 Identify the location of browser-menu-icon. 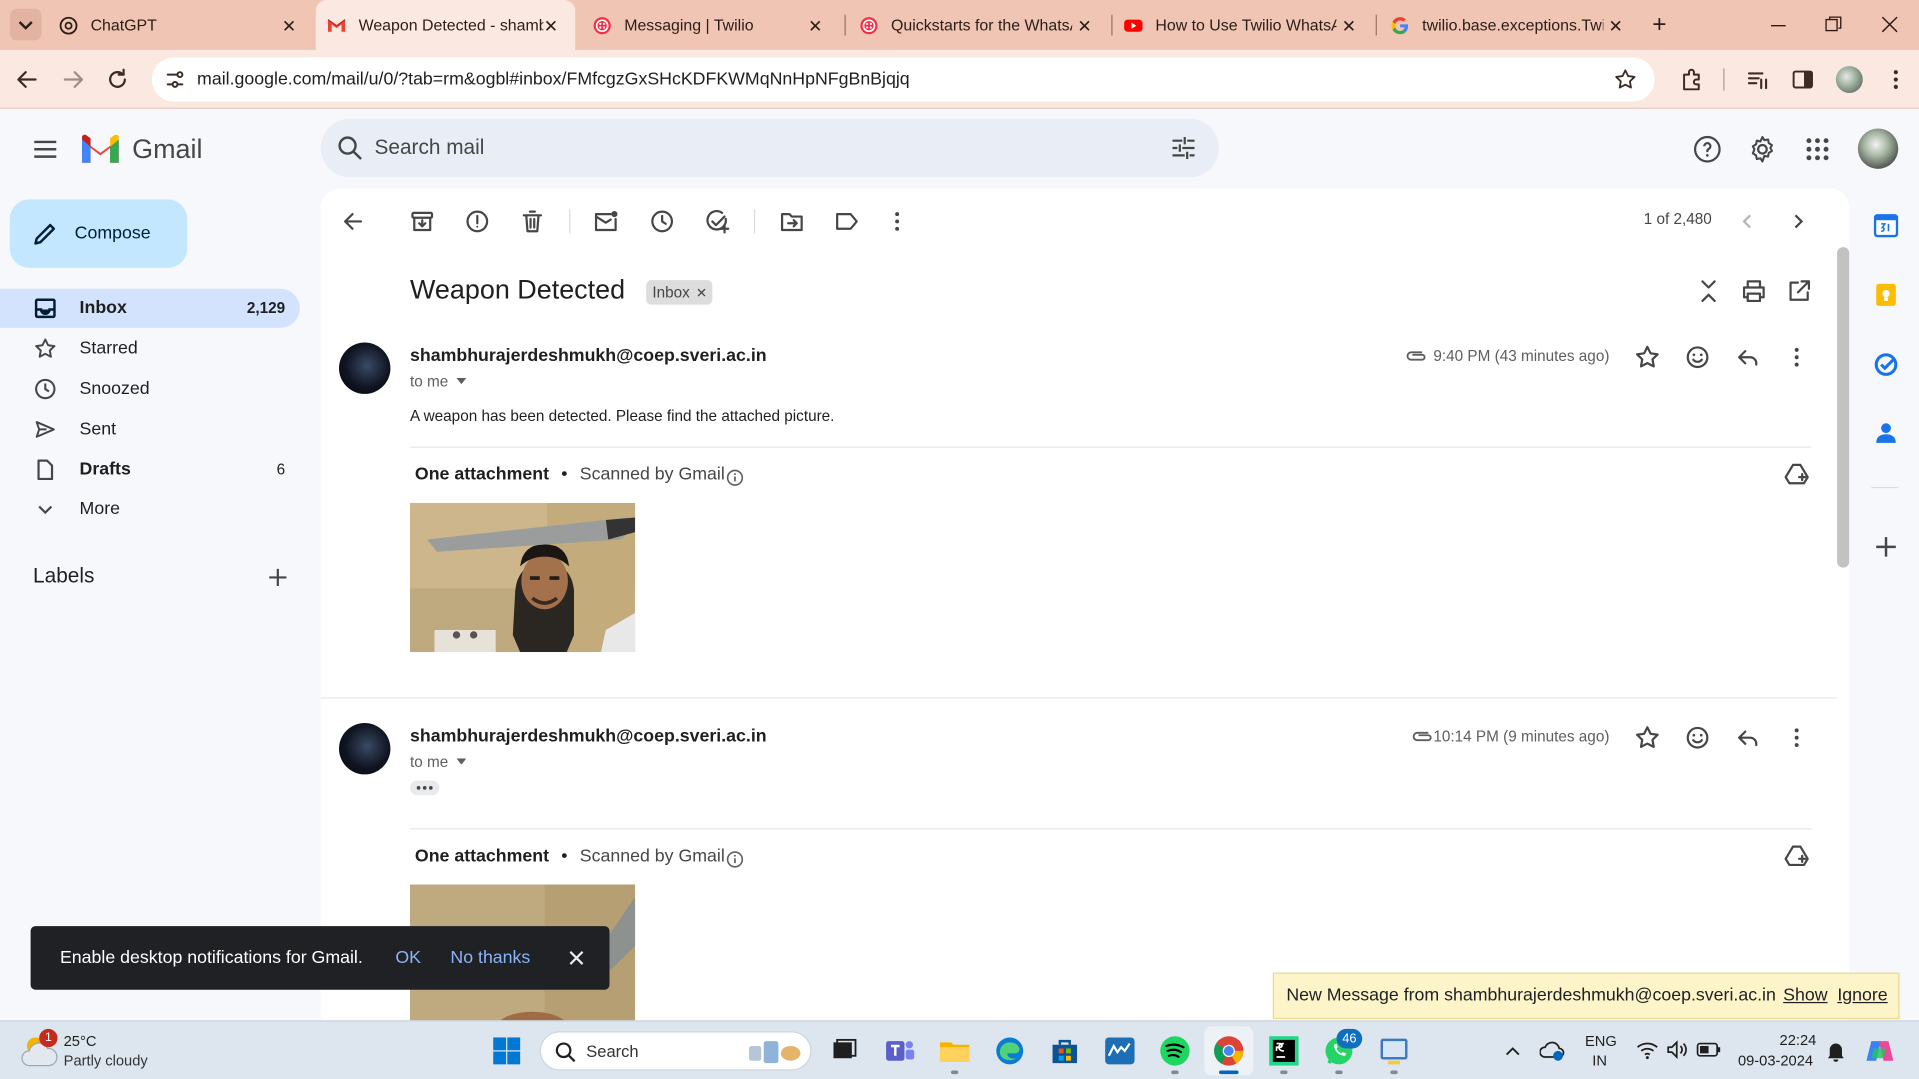
(1896, 79).